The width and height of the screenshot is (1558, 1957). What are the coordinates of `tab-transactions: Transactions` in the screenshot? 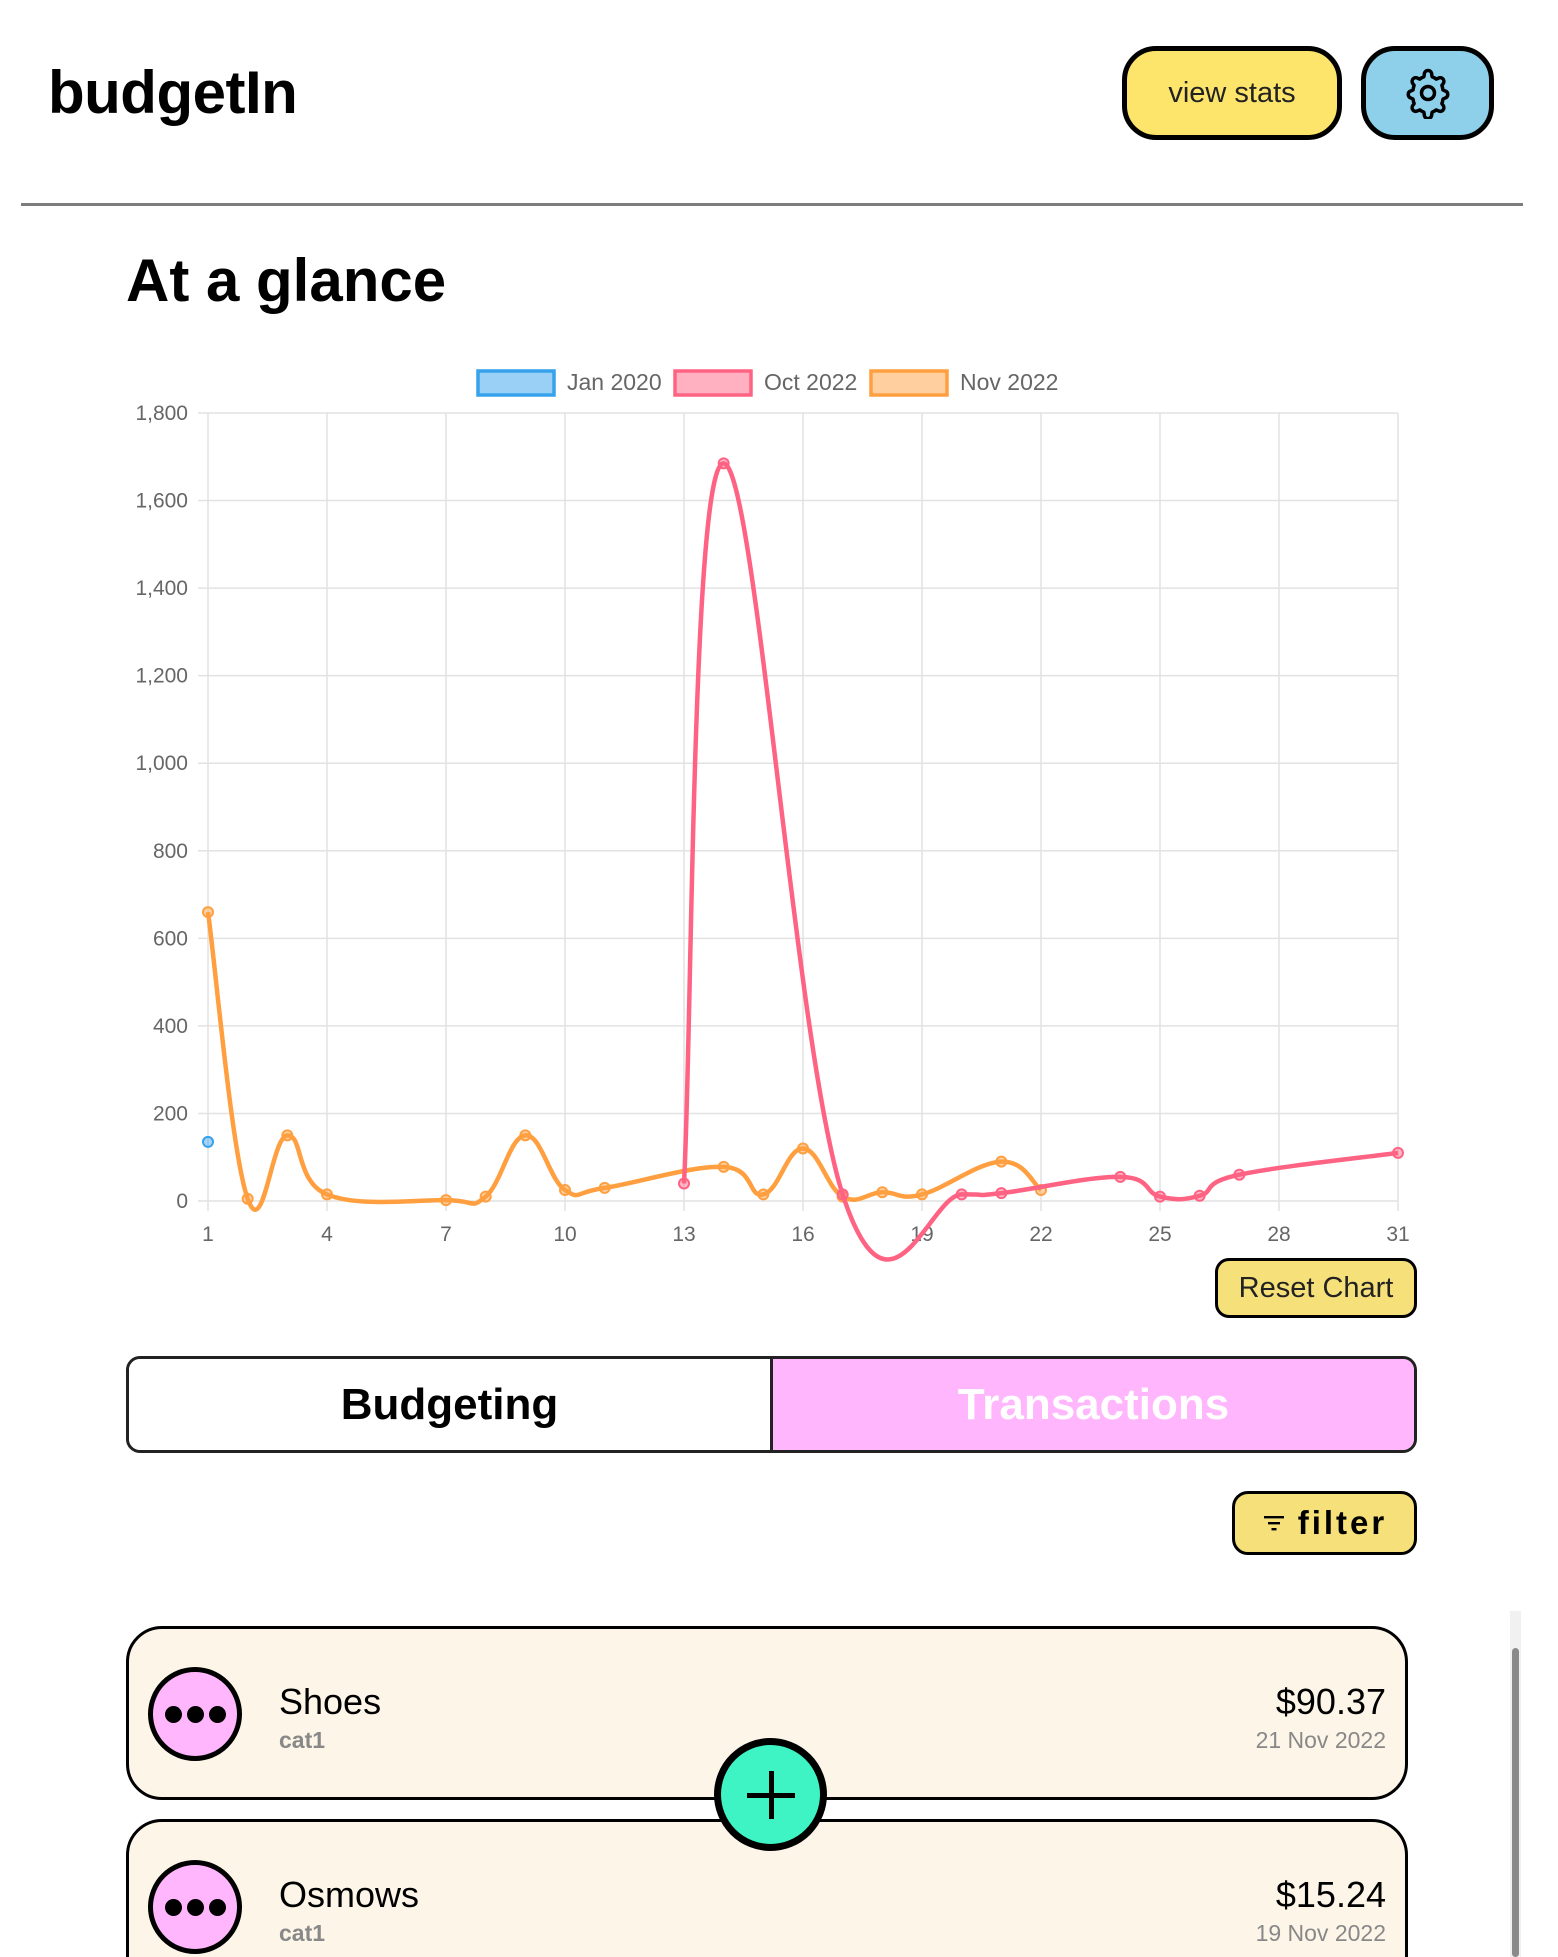 It's located at (1093, 1404).